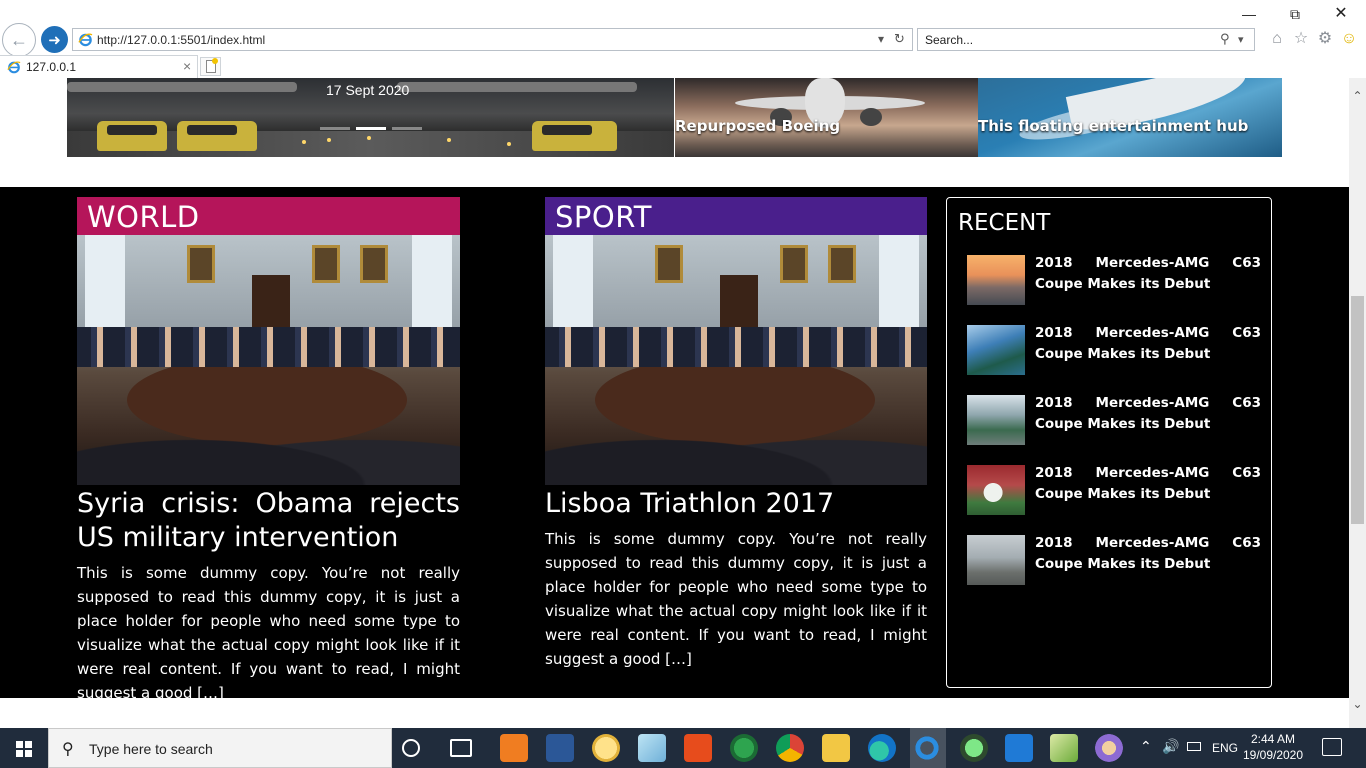 The image size is (1366, 768). Describe the element at coordinates (652, 748) in the screenshot. I see `app-icon` at that location.